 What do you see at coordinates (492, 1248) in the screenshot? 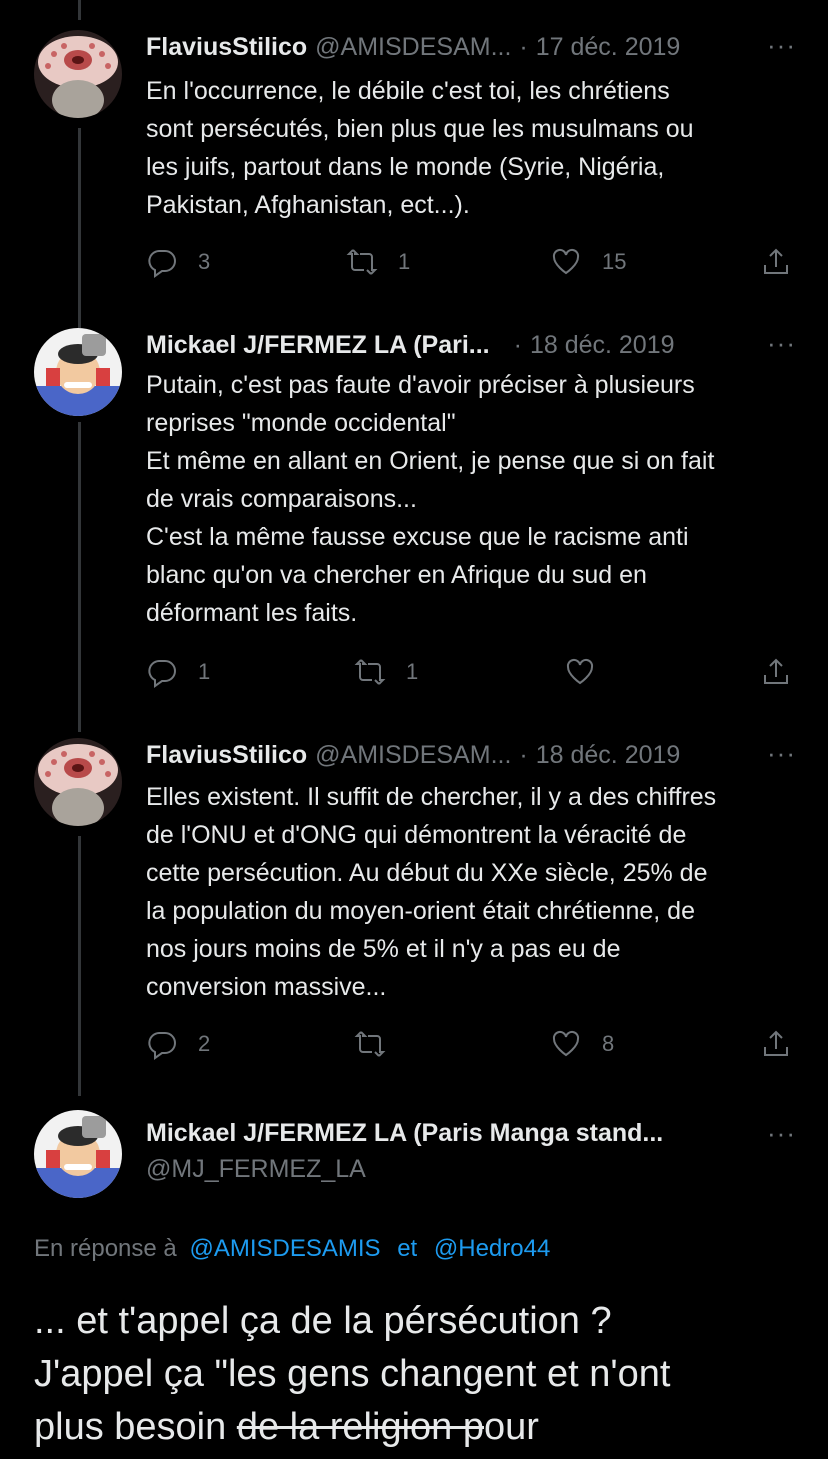
I see `reply-user-link: @Hedro44` at bounding box center [492, 1248].